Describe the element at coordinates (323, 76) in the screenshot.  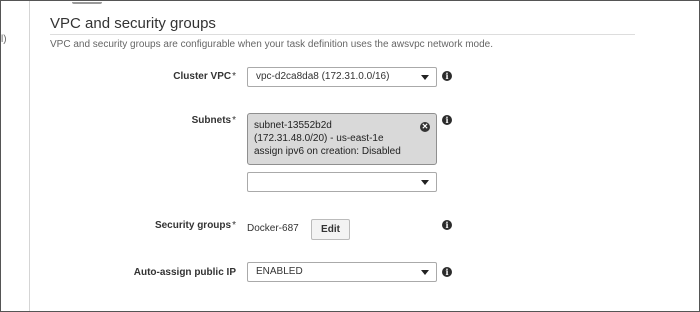
I see `cluster-vpc-value: vpc-d2ca8da8 (172.31.0.0/16)` at that location.